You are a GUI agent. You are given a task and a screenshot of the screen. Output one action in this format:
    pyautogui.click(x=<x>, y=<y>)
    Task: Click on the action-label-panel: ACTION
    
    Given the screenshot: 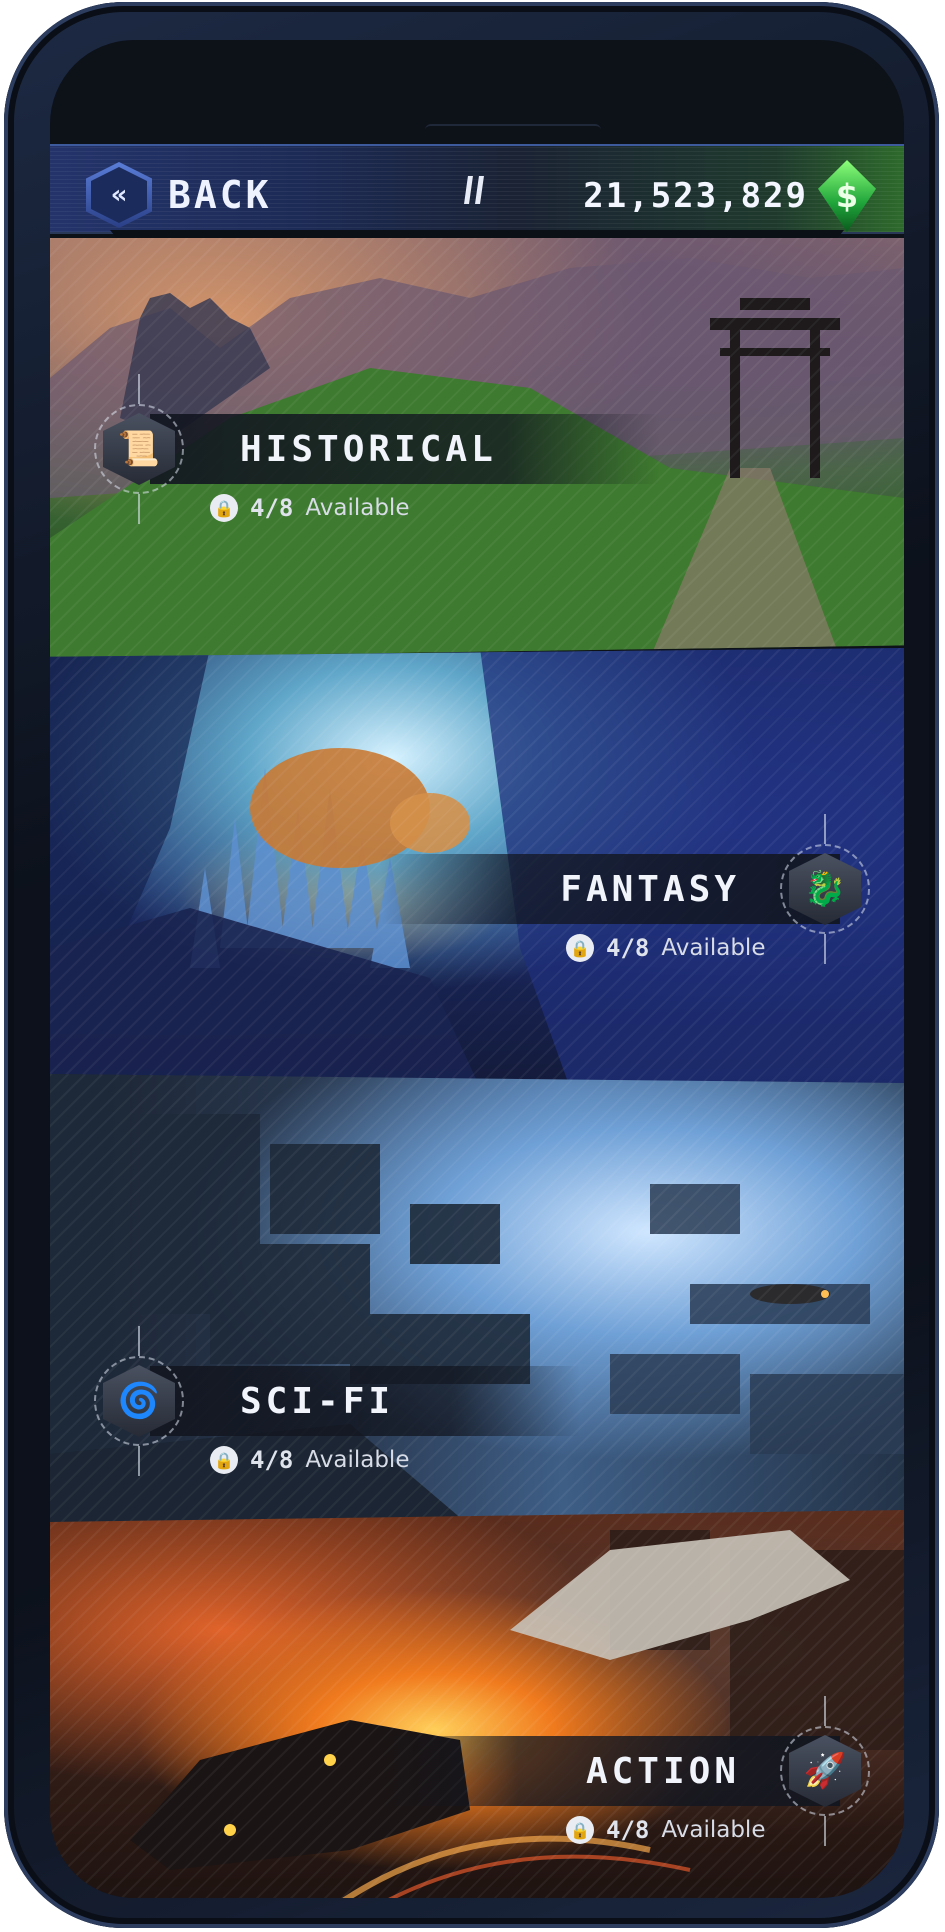 What is the action you would take?
    pyautogui.click(x=610, y=1771)
    